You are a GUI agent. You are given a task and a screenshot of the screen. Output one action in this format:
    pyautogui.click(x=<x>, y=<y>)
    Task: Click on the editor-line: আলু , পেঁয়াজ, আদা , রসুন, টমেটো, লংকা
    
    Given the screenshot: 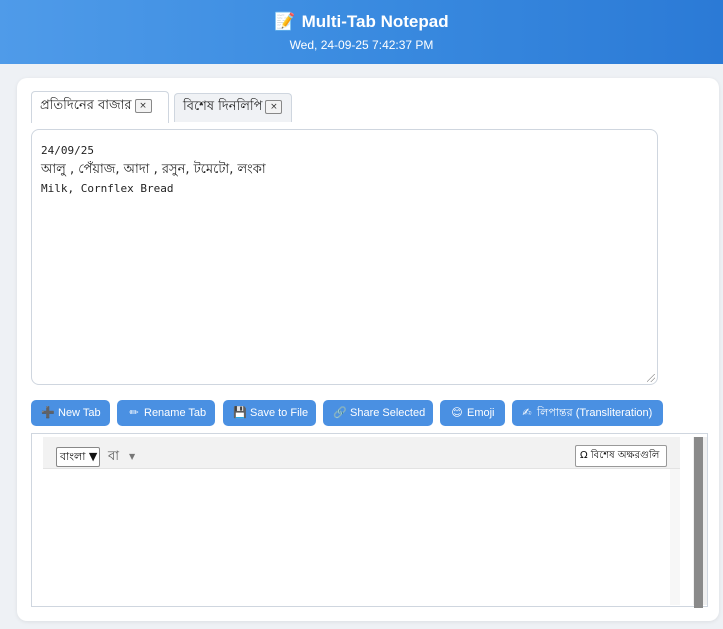 What is the action you would take?
    pyautogui.click(x=153, y=169)
    